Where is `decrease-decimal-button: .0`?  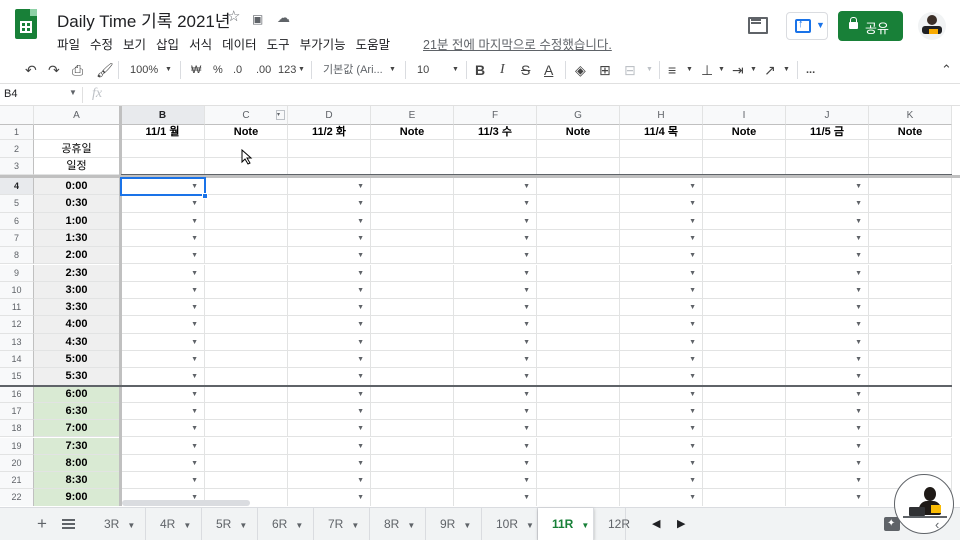 decrease-decimal-button: .0 is located at coordinates (237, 70).